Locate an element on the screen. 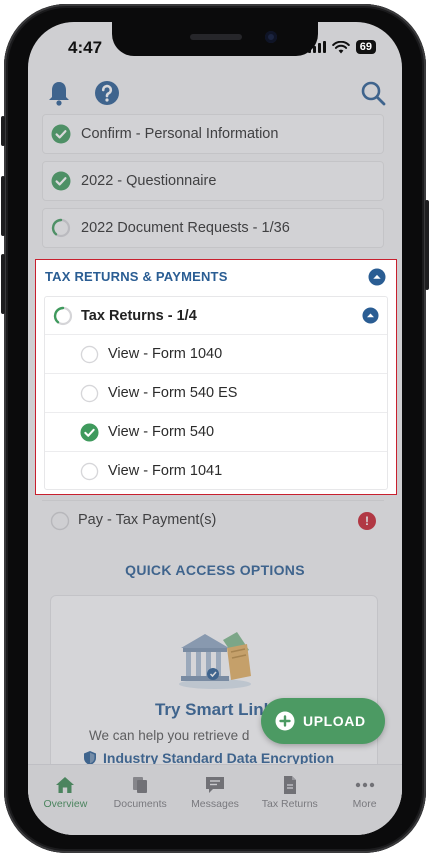 The image size is (430, 857). status-time: 4:47 is located at coordinates (85, 47).